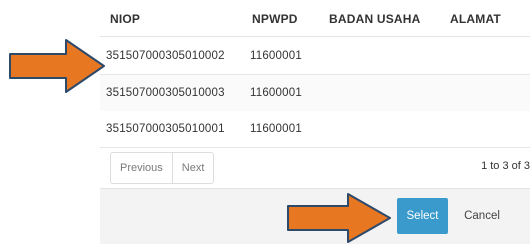 This screenshot has width=530, height=244. Describe the element at coordinates (482, 216) in the screenshot. I see `cancel-button: Cancel` at that location.